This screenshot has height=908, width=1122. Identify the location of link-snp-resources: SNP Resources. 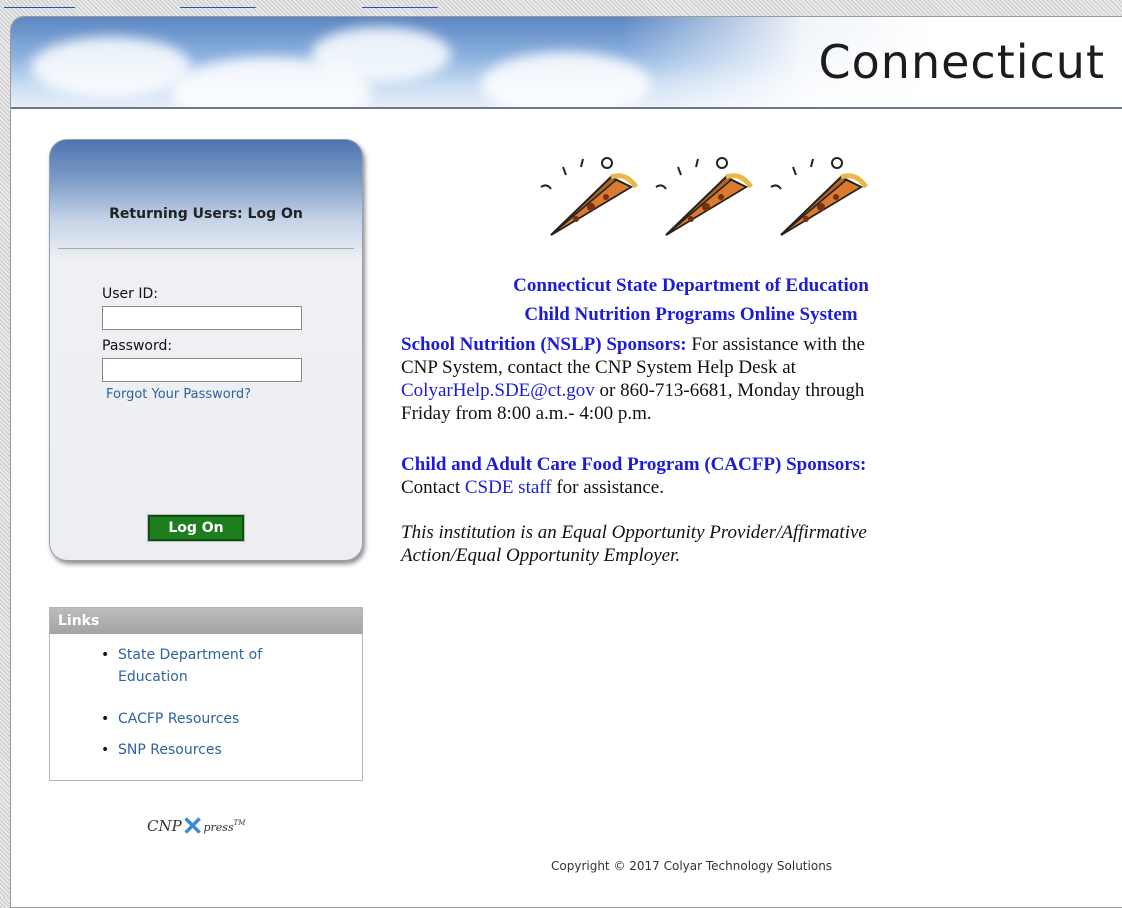
(161, 750).